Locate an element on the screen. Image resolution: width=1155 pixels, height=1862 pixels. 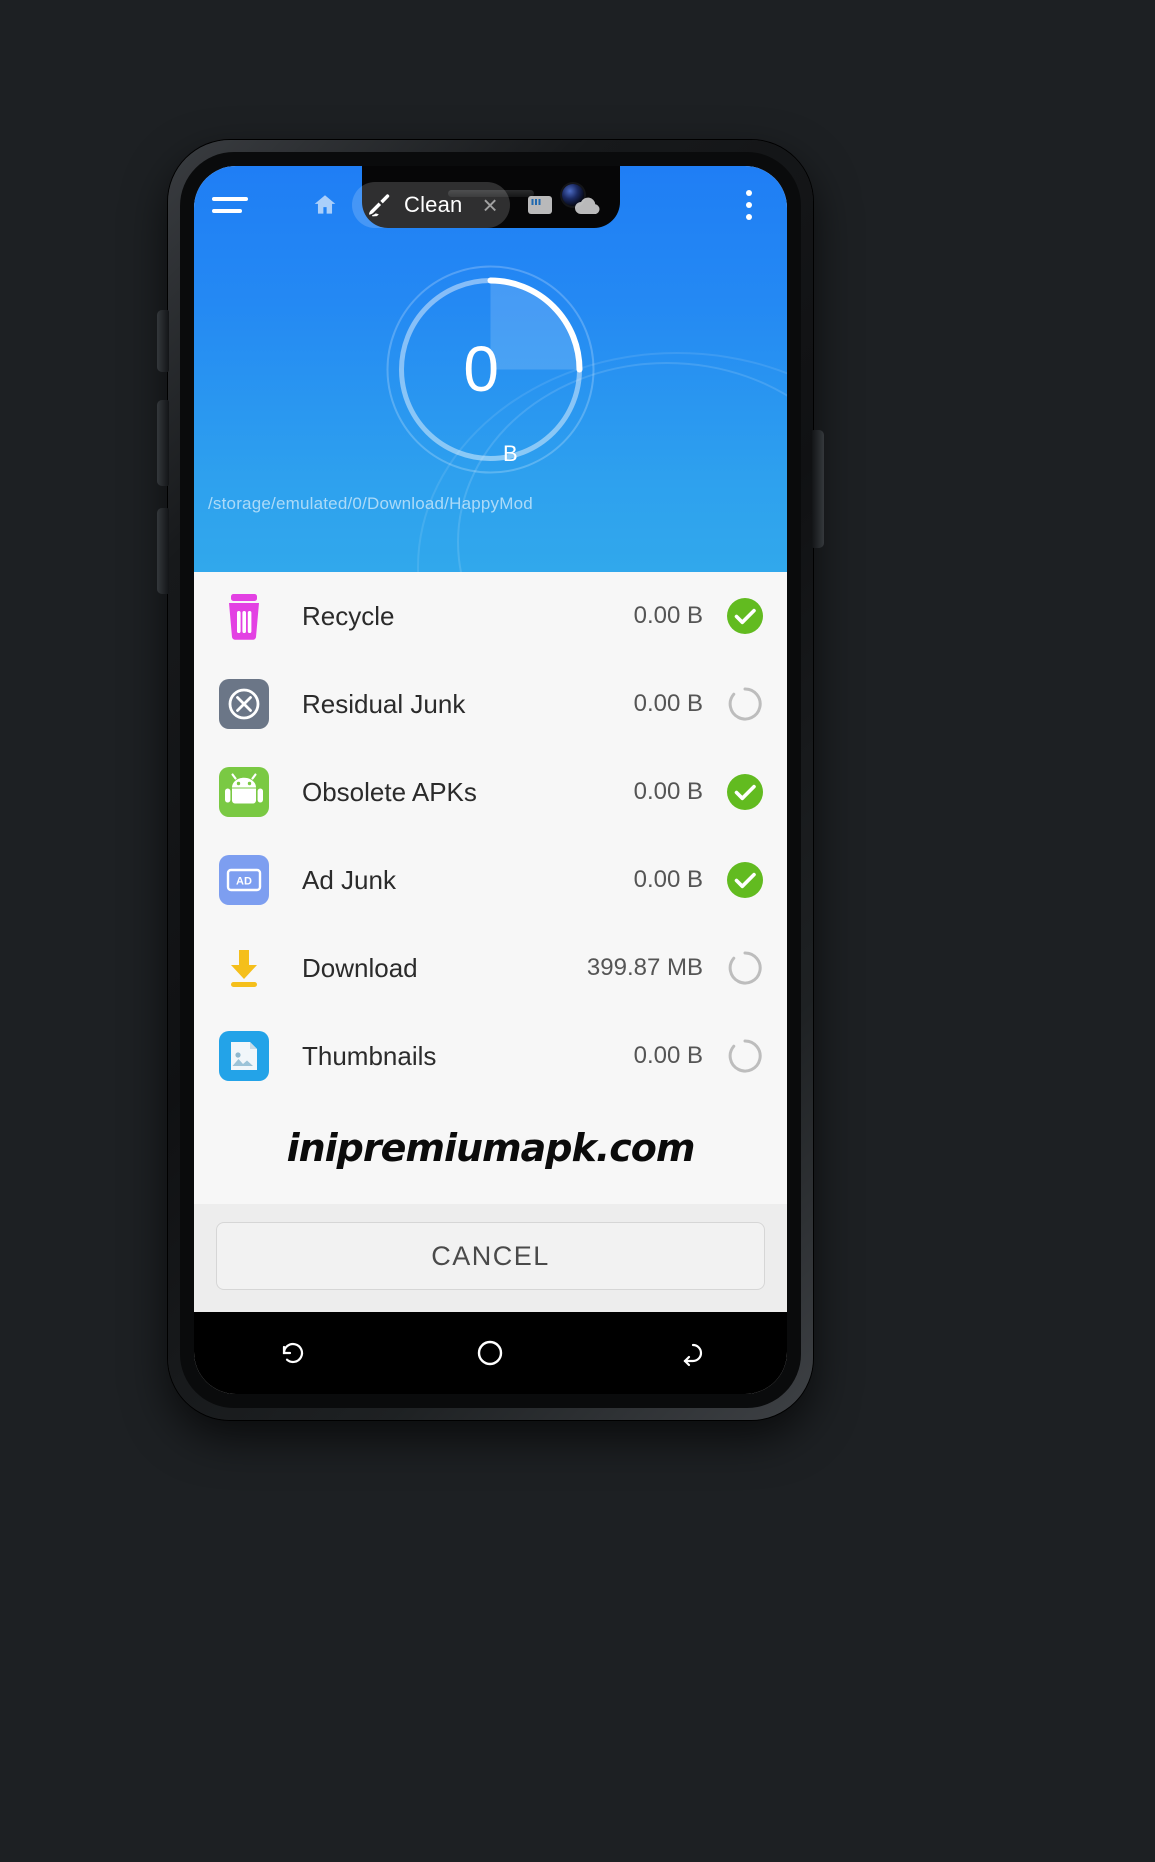
app-toolbar: Clean × is located at coordinates (490, 205).